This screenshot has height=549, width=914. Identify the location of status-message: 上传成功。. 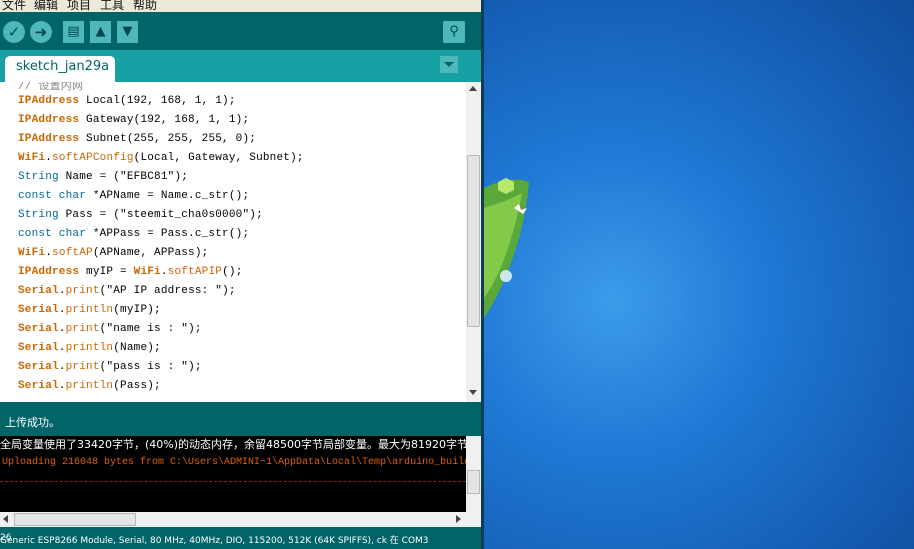
(32, 422).